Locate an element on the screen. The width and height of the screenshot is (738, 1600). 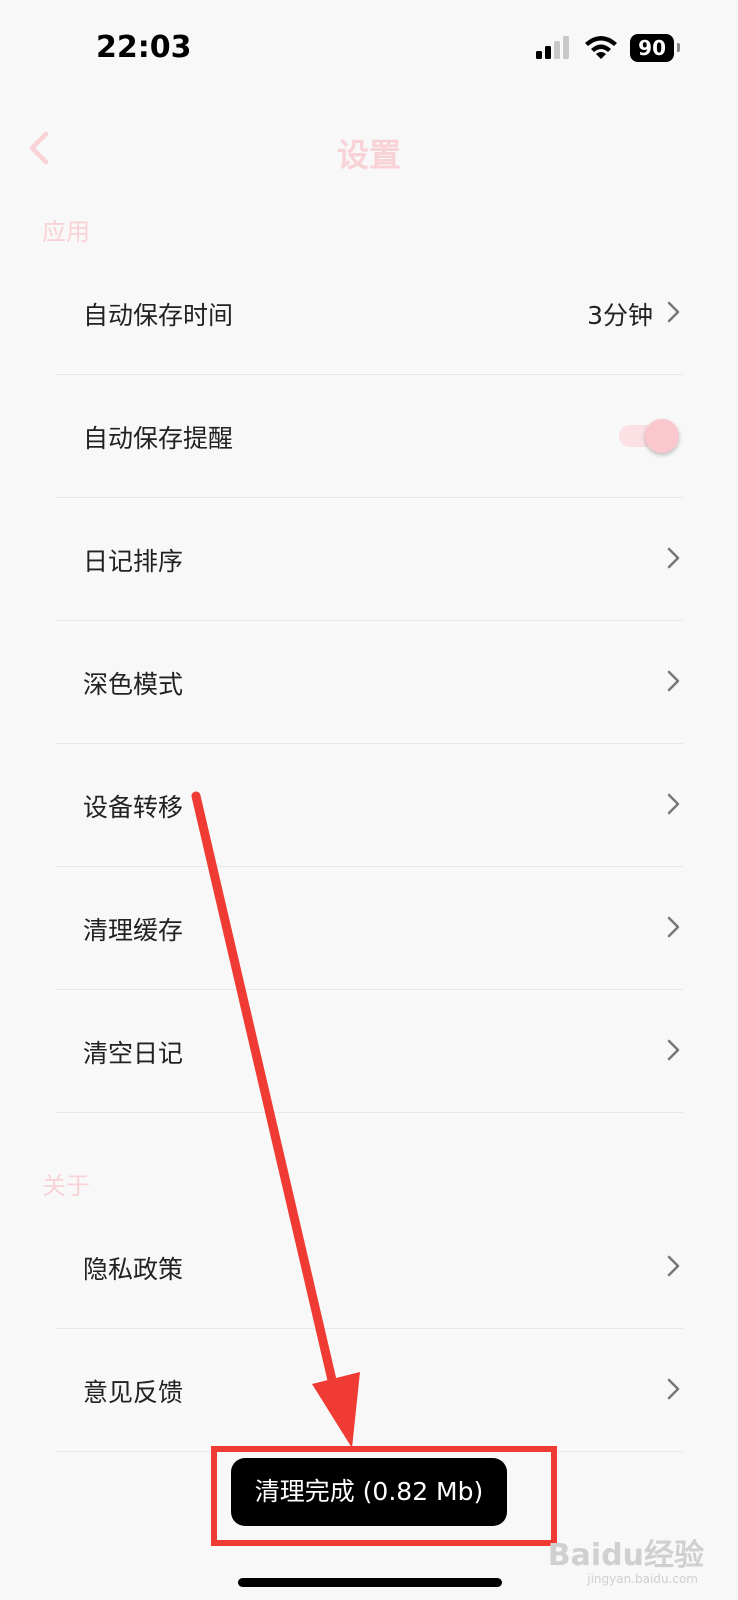
row-label: 深色模式 is located at coordinates (133, 684).